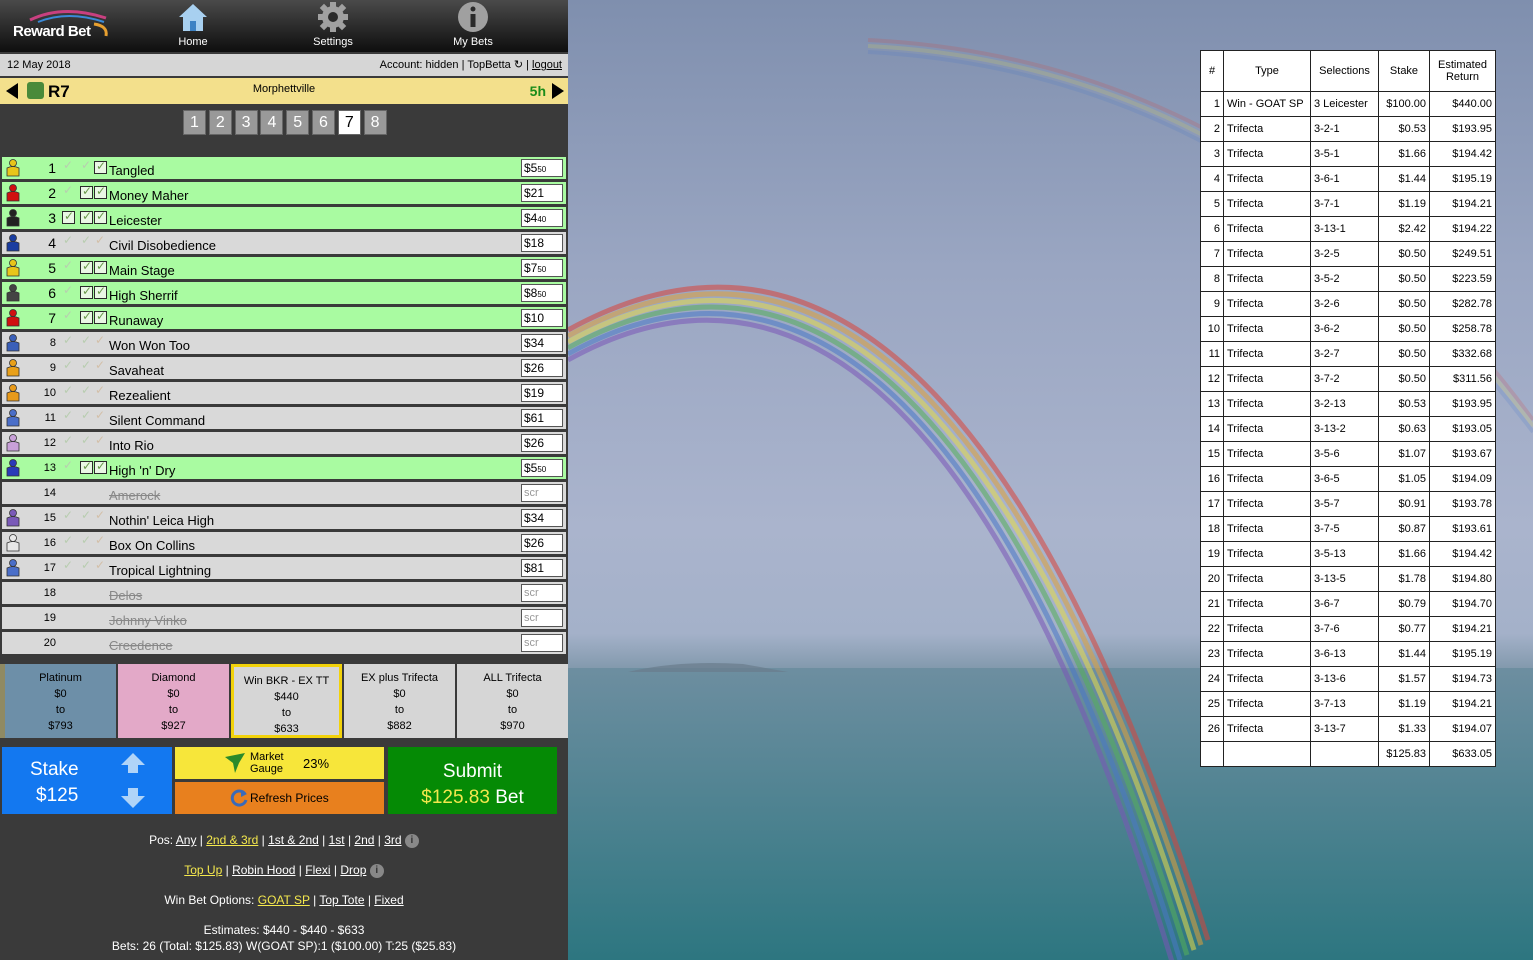  I want to click on nav-settings: Settings, so click(333, 26).